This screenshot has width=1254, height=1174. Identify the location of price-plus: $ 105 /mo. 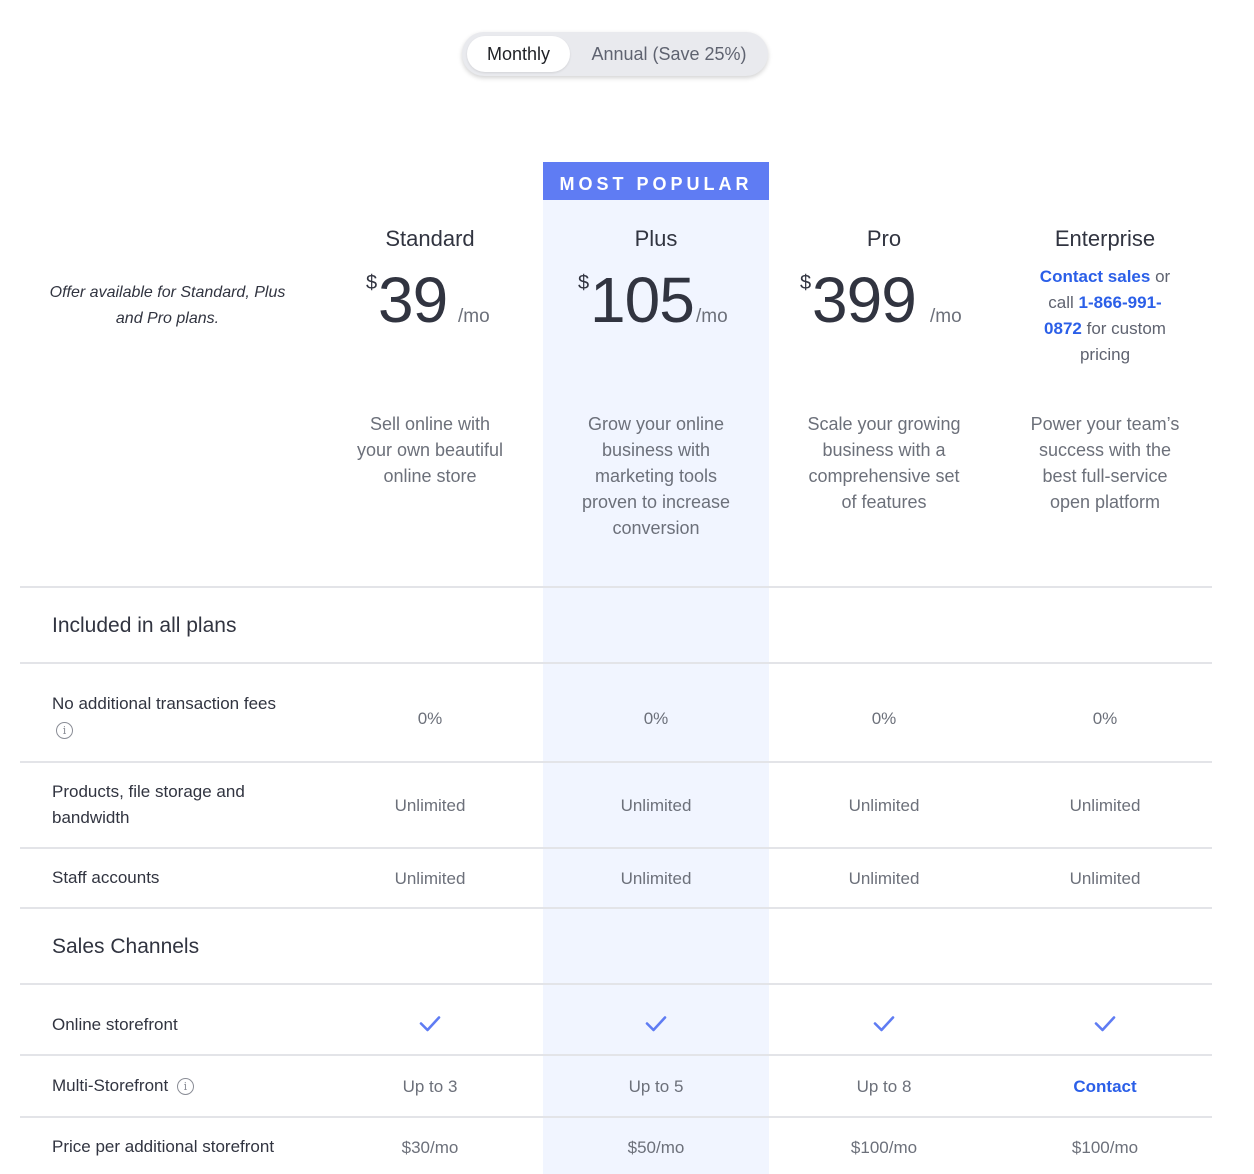
(663, 302).